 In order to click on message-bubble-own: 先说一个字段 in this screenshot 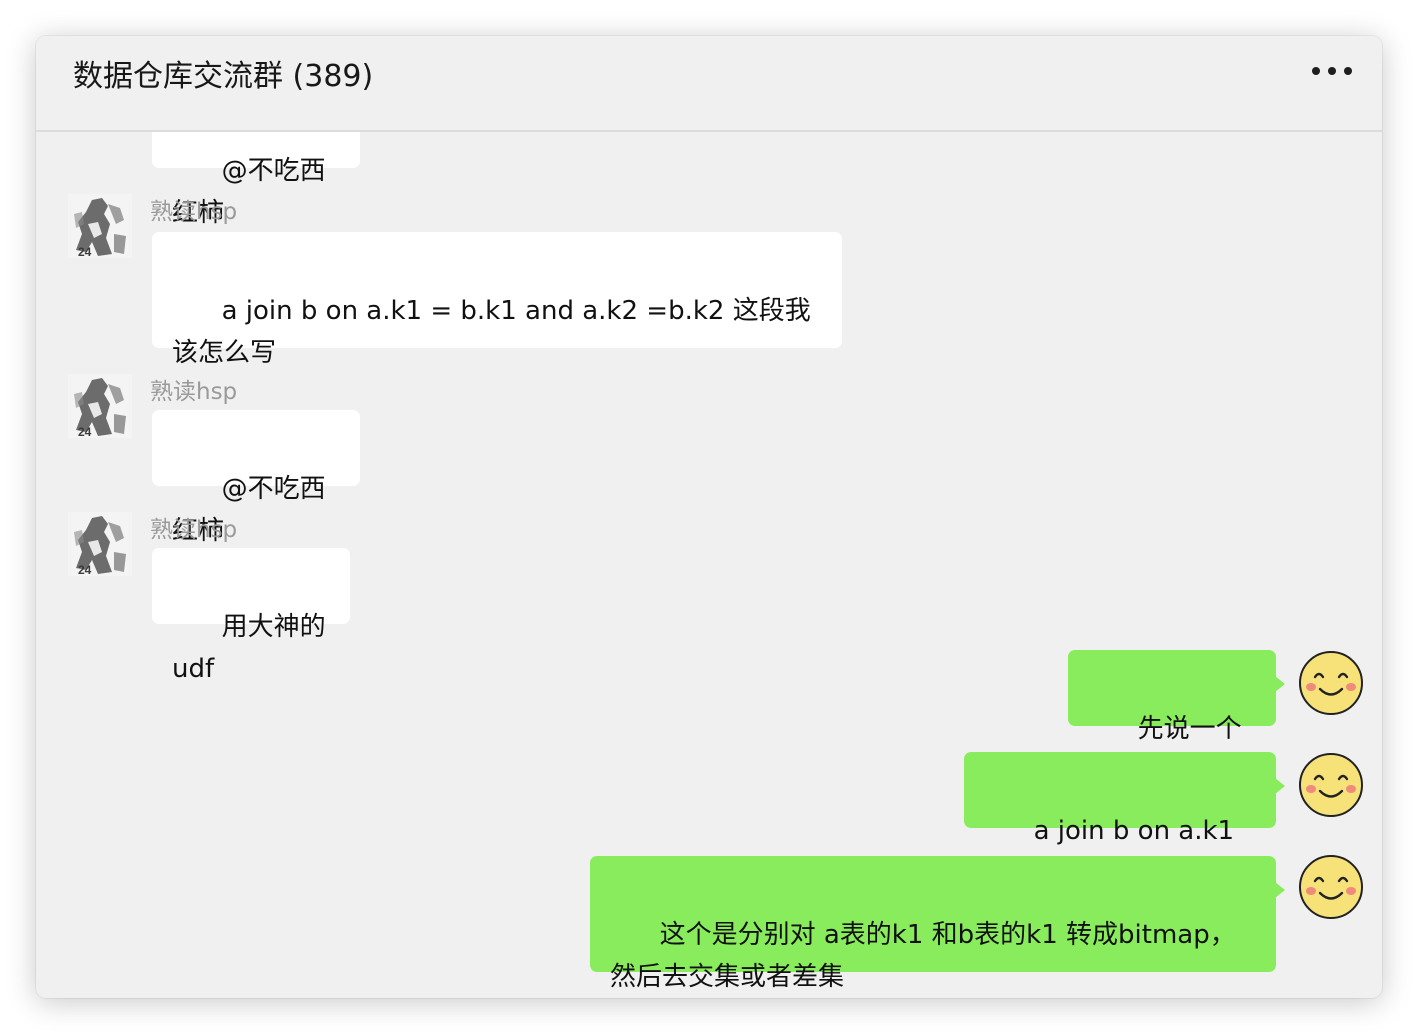, I will do `click(1176, 718)`.